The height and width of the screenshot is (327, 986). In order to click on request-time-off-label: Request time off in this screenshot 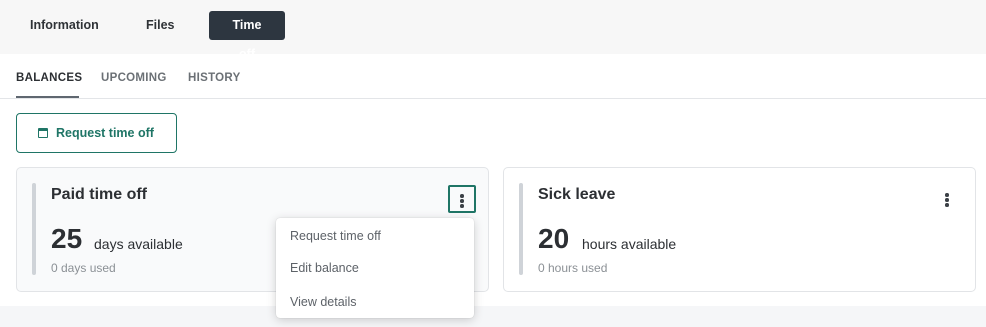, I will do `click(105, 133)`.